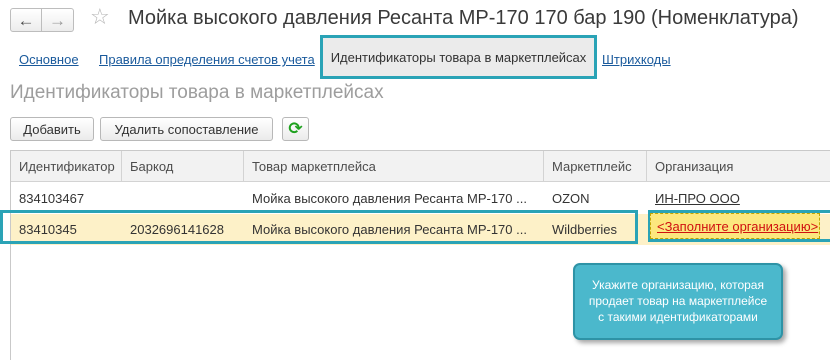 The image size is (830, 360). What do you see at coordinates (66, 166) in the screenshot?
I see `column-header-id: Идентификатор` at bounding box center [66, 166].